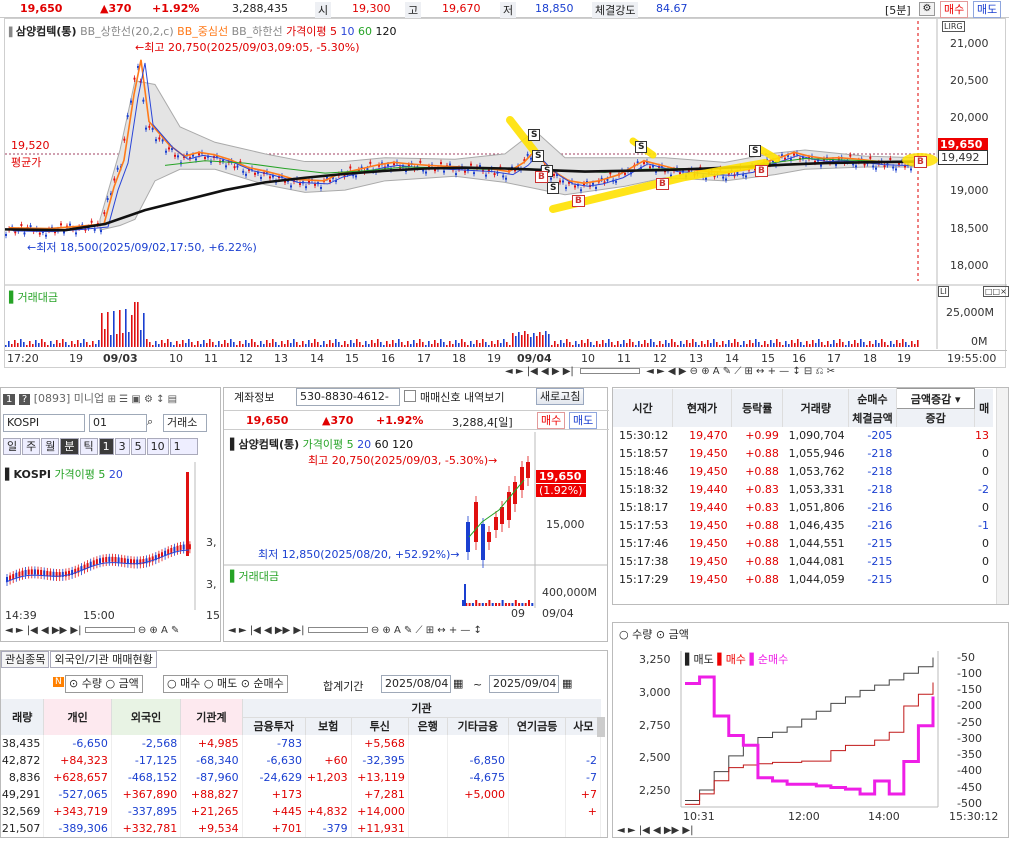 Image resolution: width=1009 pixels, height=841 pixels. Describe the element at coordinates (551, 420) in the screenshot. I see `account-buy-button: 매수` at that location.